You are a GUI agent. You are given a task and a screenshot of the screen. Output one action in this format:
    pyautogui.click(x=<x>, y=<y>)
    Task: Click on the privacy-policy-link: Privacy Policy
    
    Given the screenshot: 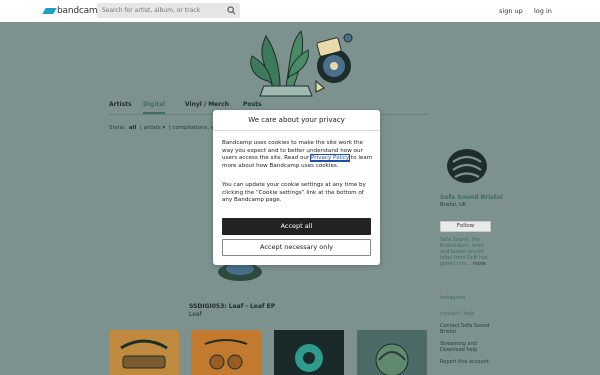 What is the action you would take?
    pyautogui.click(x=330, y=158)
    